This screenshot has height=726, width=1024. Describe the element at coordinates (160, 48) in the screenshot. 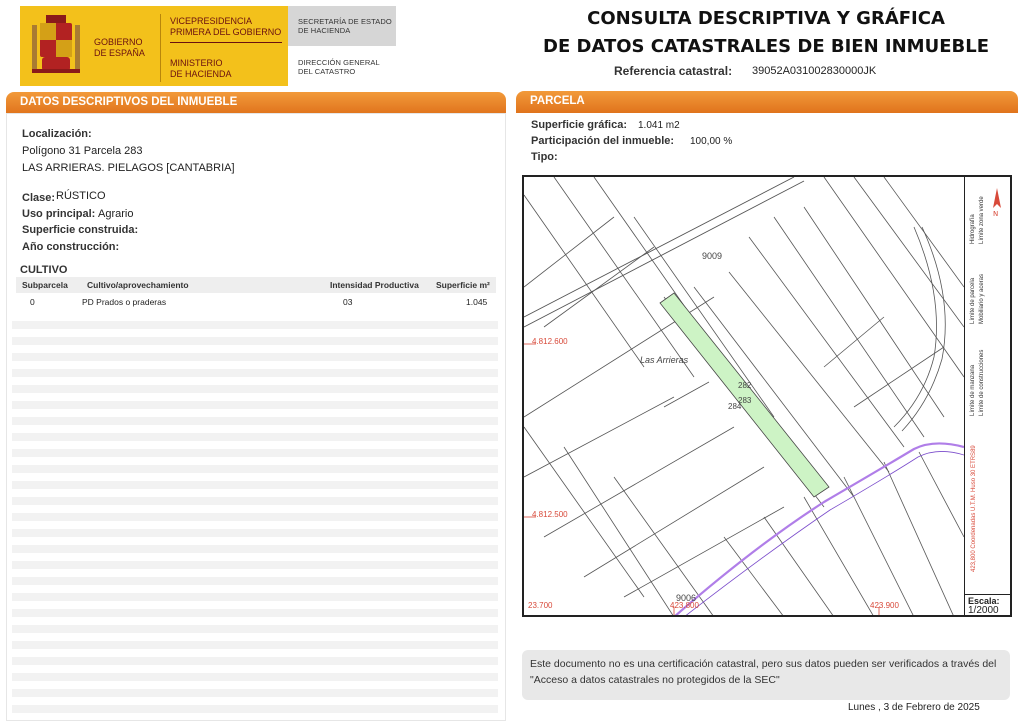

I see `logo-divider` at that location.